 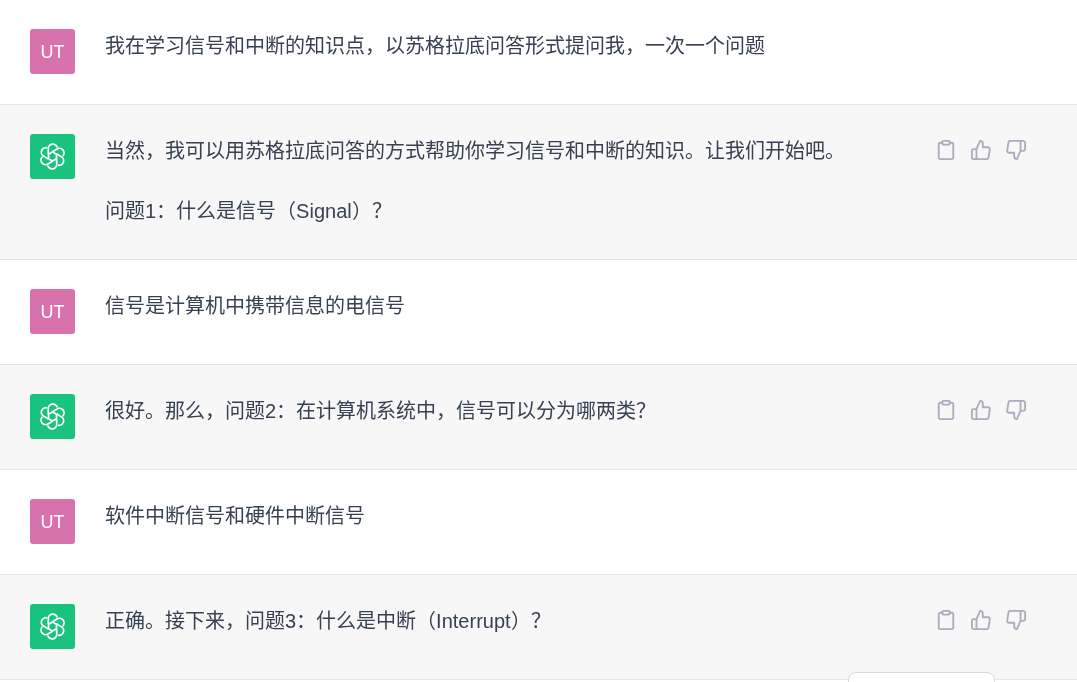 I want to click on message-text: 正确。接下来，问题3：什么是中断（Interrupt）？, so click(x=328, y=621).